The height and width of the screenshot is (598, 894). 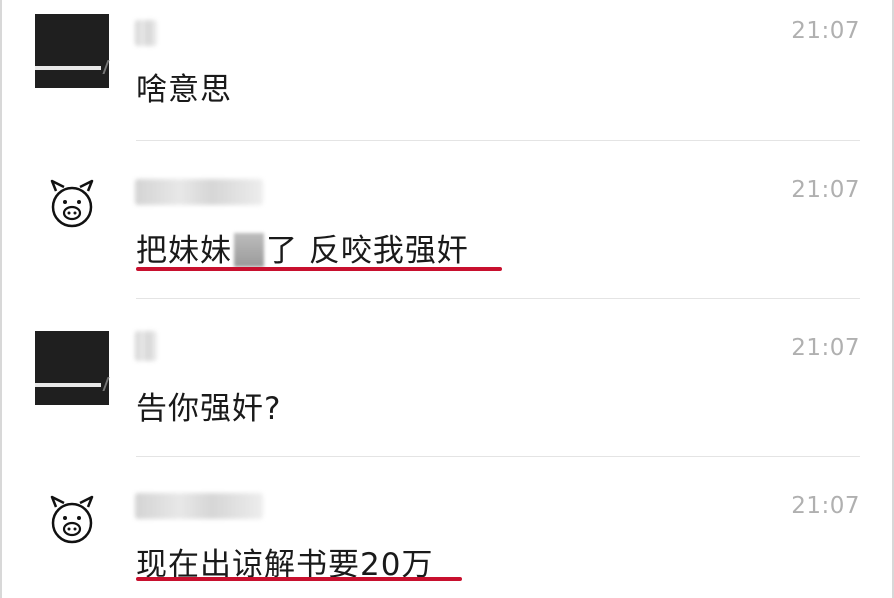 What do you see at coordinates (208, 405) in the screenshot?
I see `message-text: 告你强奸?` at bounding box center [208, 405].